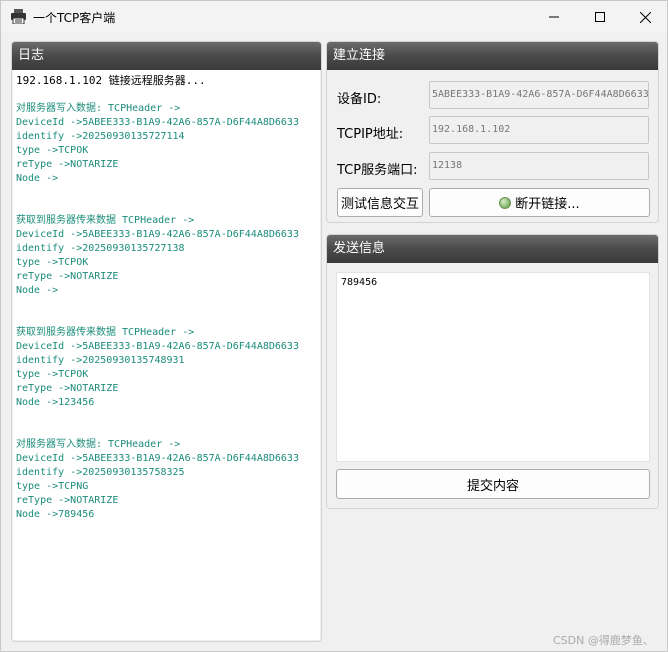  Describe the element at coordinates (505, 202) in the screenshot. I see `status-indicator-icon` at that location.